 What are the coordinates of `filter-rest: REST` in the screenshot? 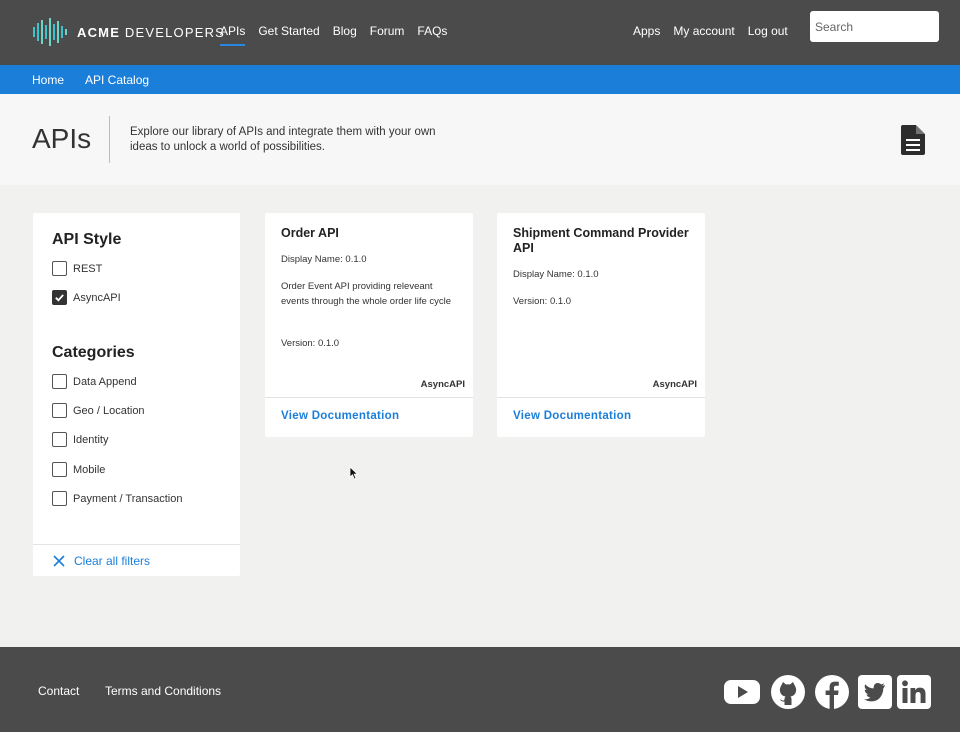 It's located at (77, 268).